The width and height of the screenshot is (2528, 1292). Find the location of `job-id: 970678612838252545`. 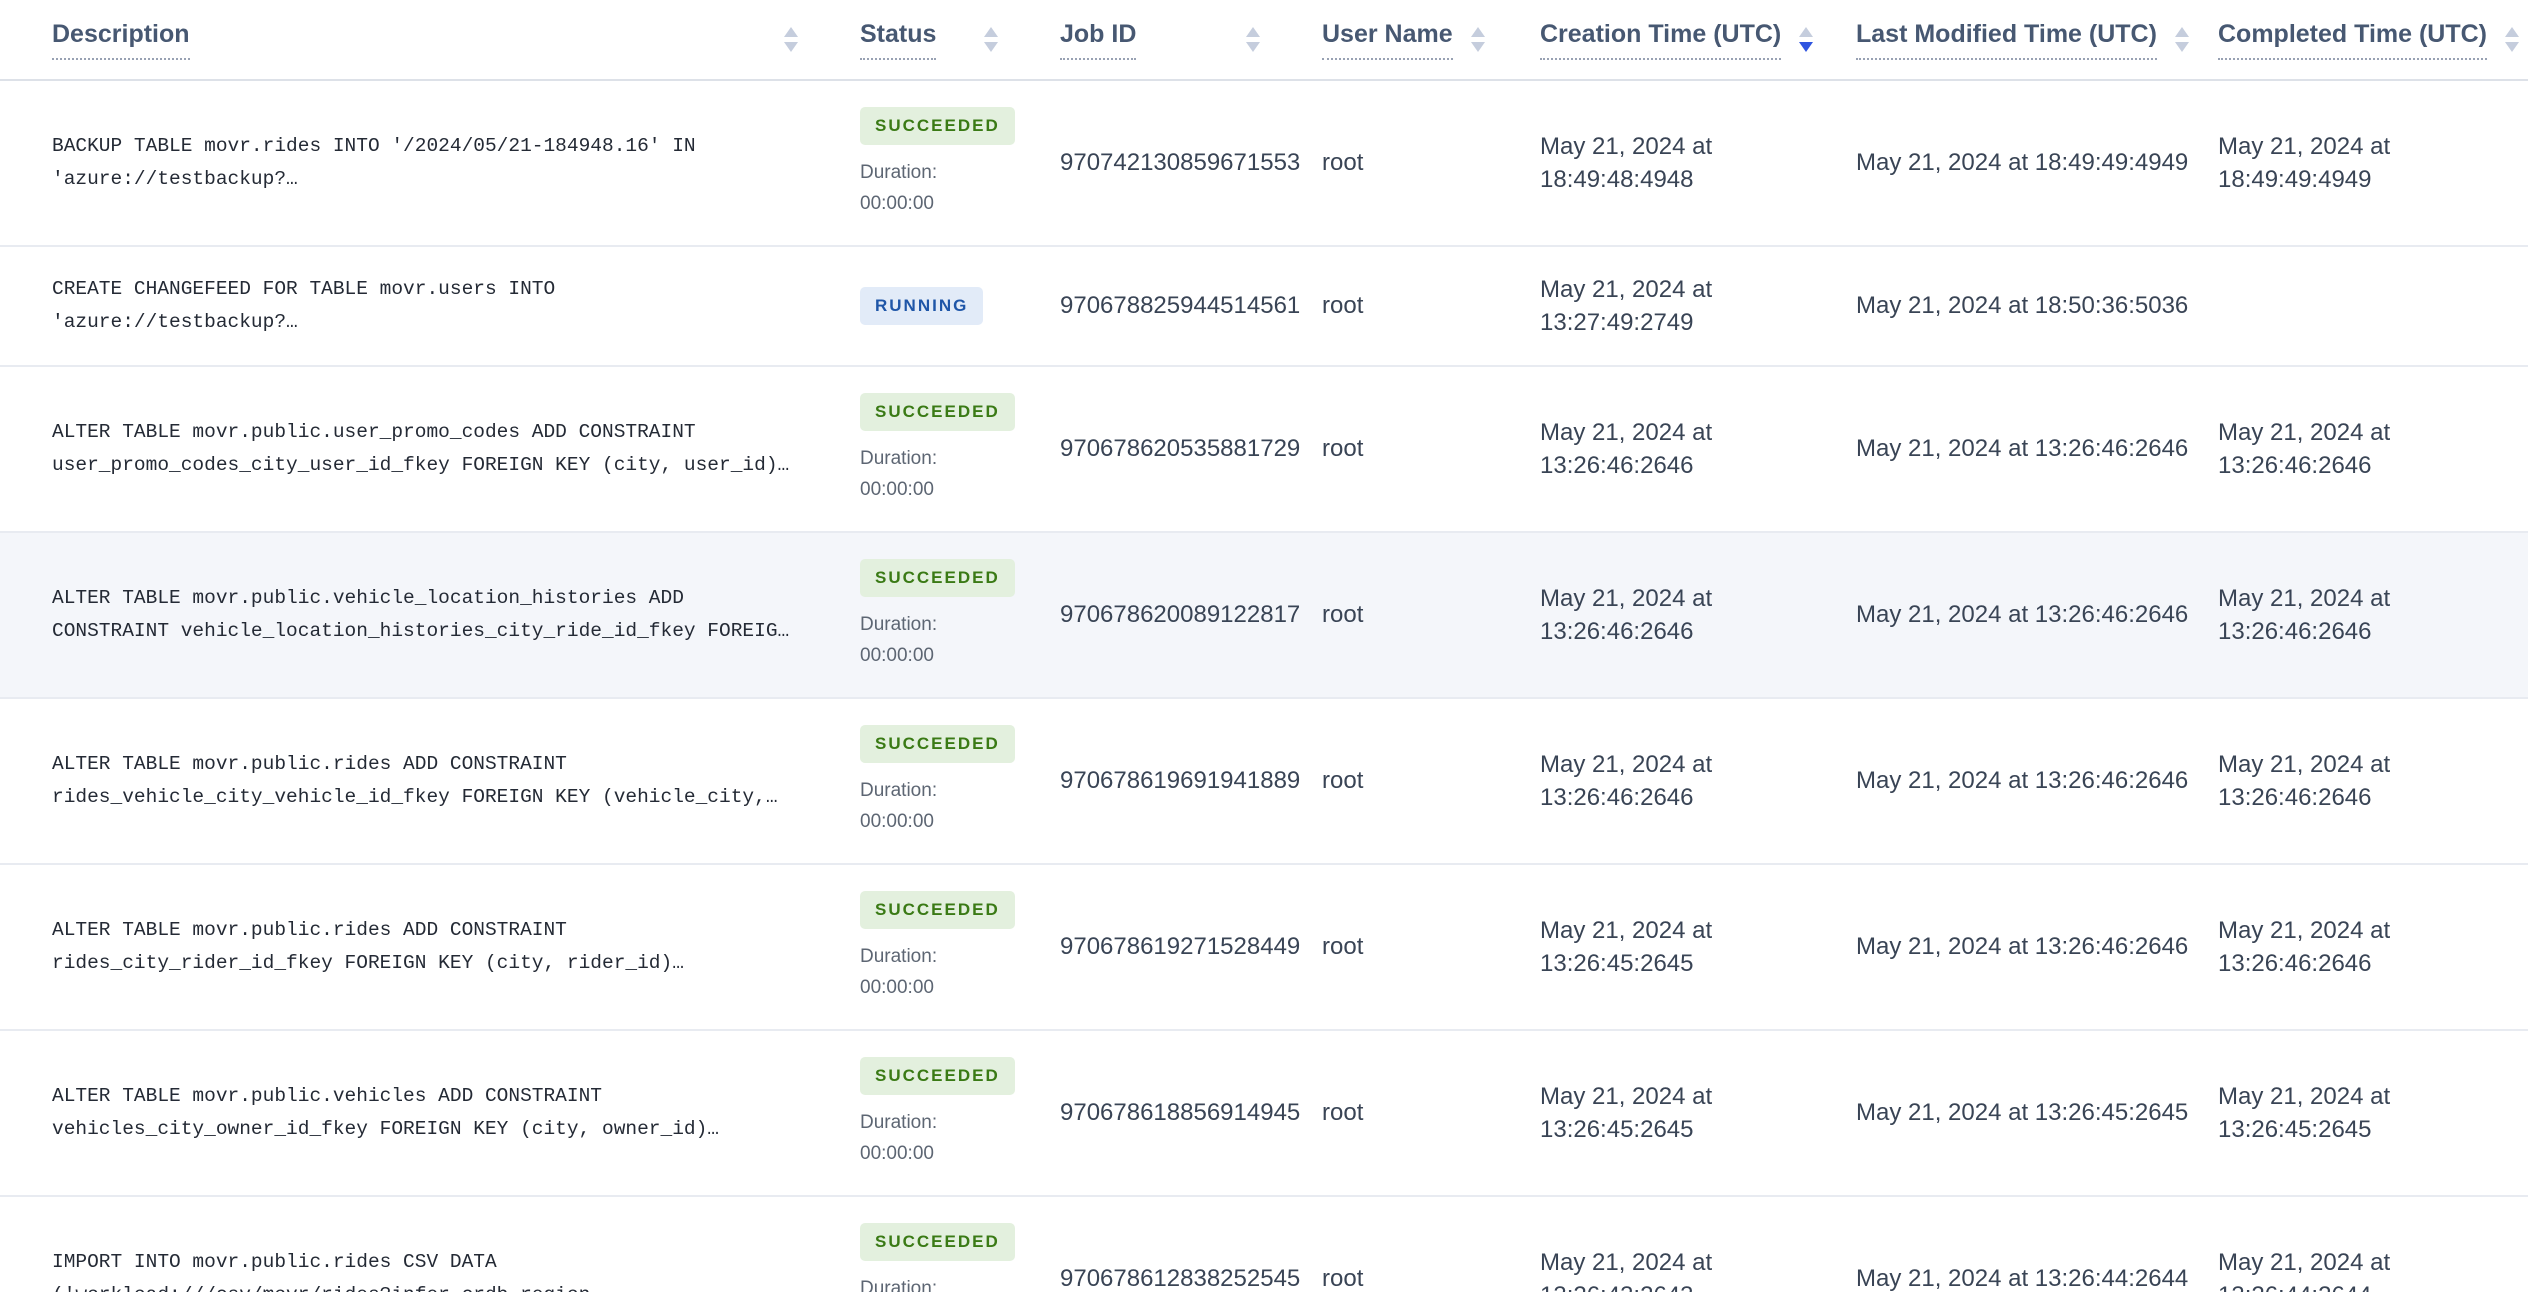

job-id: 970678612838252545 is located at coordinates (1180, 1278).